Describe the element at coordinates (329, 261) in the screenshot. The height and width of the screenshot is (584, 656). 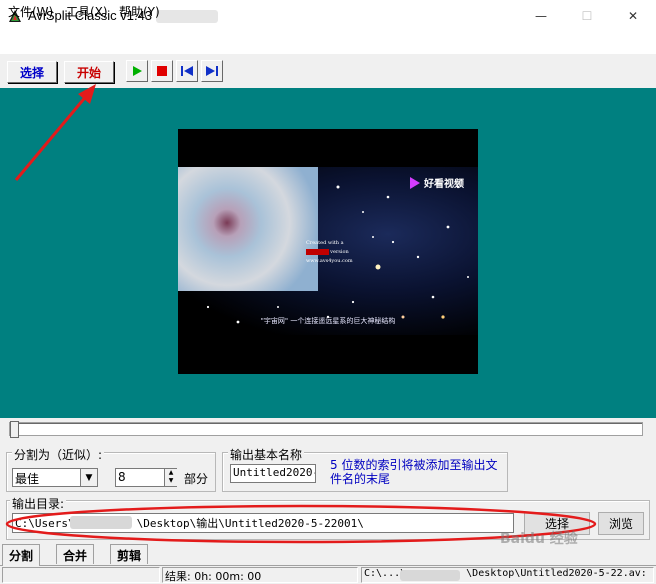
I see `watermark-line: www.avs4you.com` at that location.